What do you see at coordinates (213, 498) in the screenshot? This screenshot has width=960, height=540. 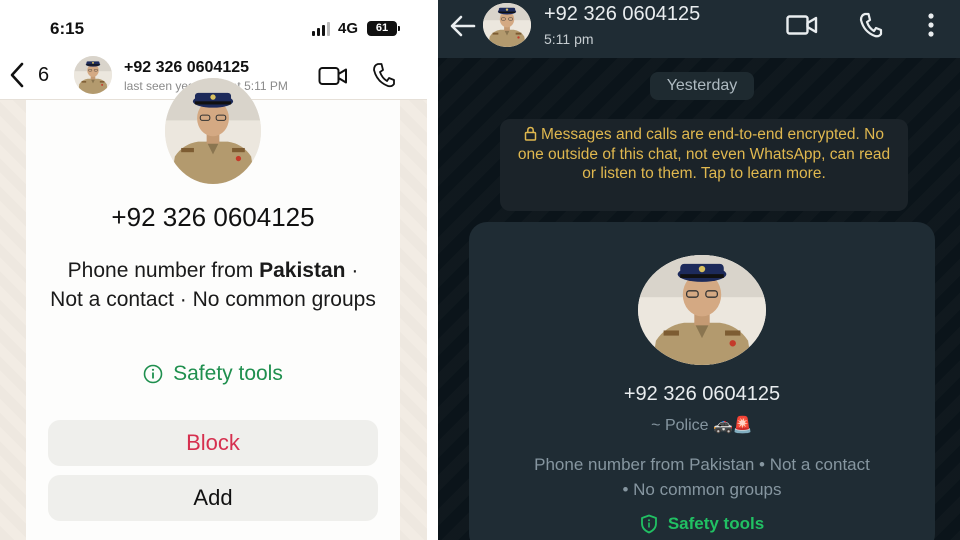 I see `add-contact-button: Add` at bounding box center [213, 498].